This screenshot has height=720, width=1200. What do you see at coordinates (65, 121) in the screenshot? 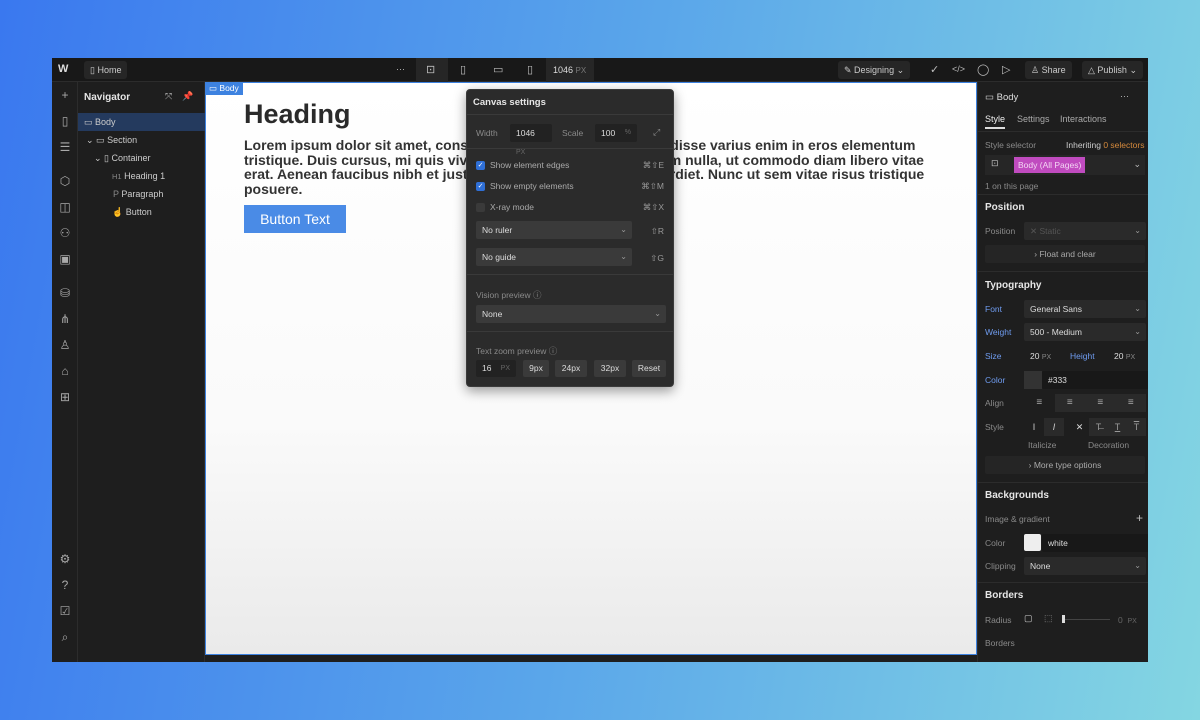
I see `pages-icon: ▯` at bounding box center [65, 121].